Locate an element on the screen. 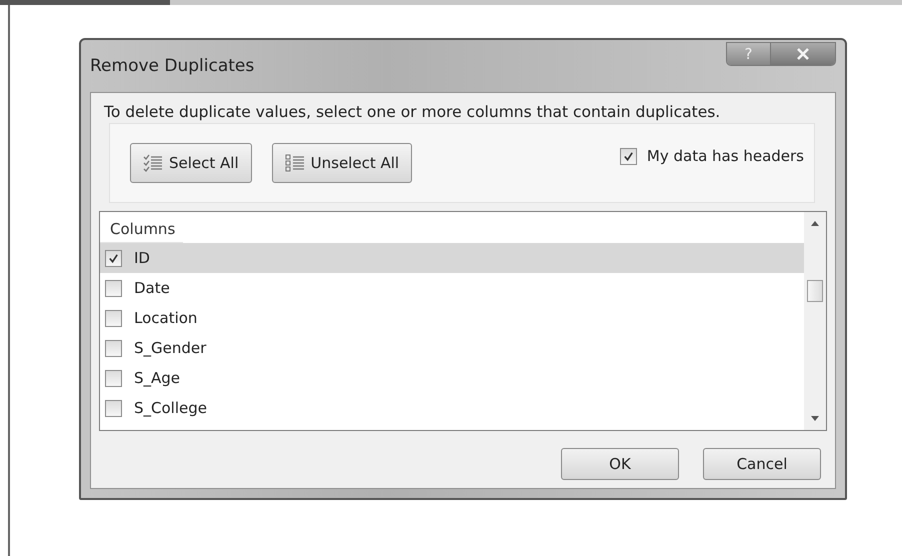 Image resolution: width=902 pixels, height=556 pixels. scroll-up-icon is located at coordinates (815, 223).